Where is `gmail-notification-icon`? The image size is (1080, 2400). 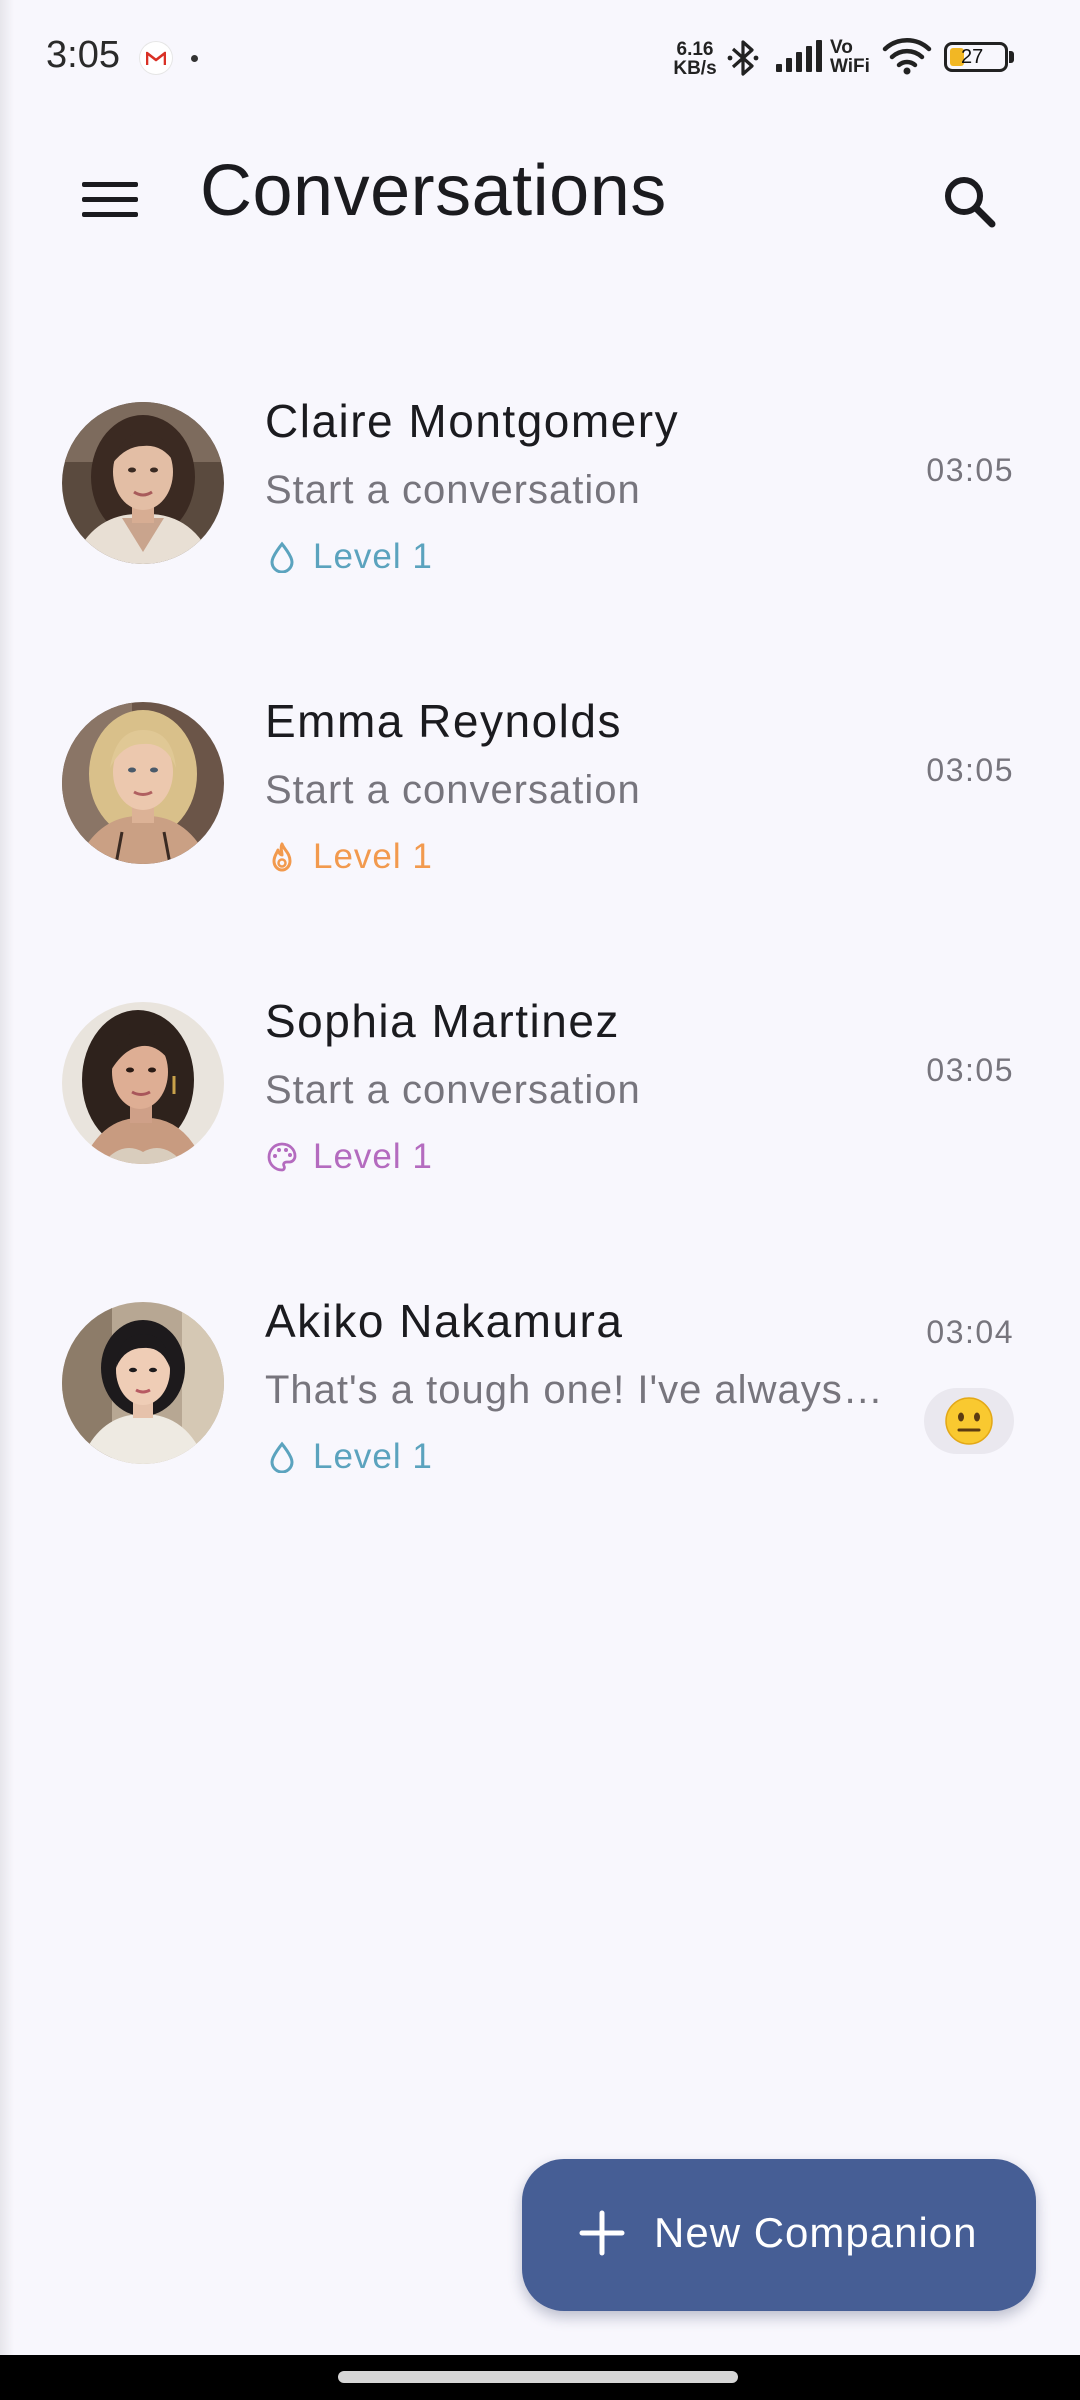
gmail-notification-icon is located at coordinates (156, 58).